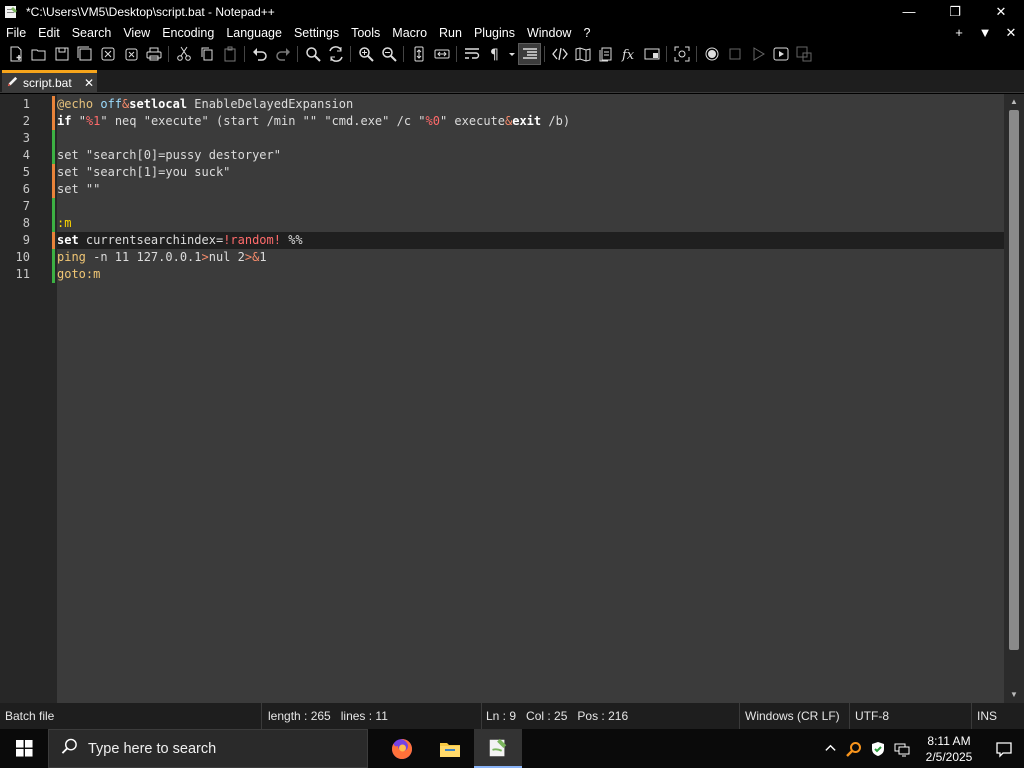  I want to click on menu-encoding: Encoding, so click(188, 33).